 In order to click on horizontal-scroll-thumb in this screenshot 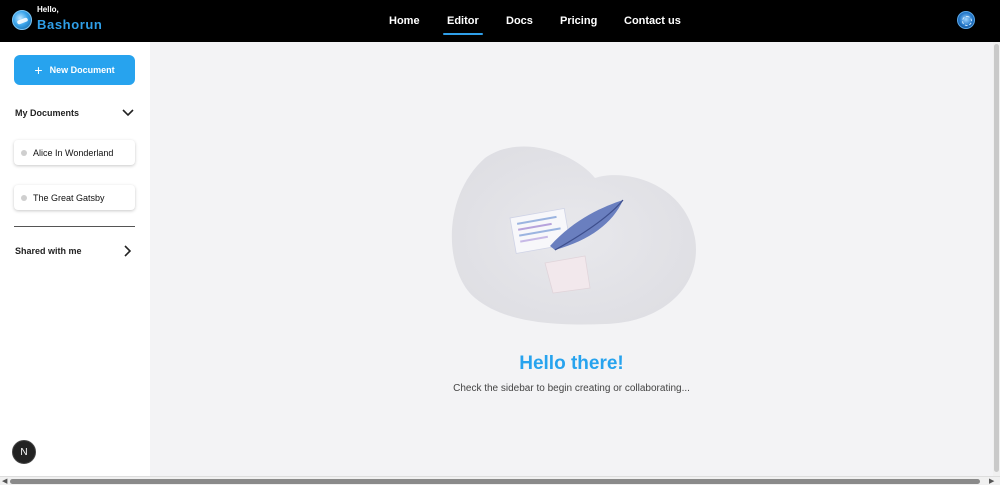, I will do `click(495, 481)`.